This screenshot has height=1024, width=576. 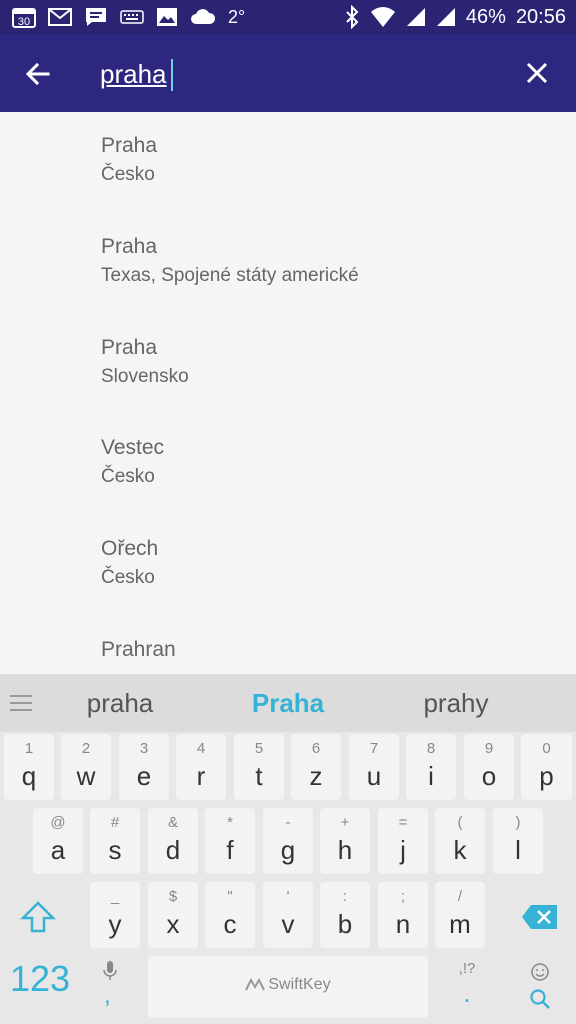 I want to click on status-bar: 30 2° 46% 20:56, so click(x=288, y=17).